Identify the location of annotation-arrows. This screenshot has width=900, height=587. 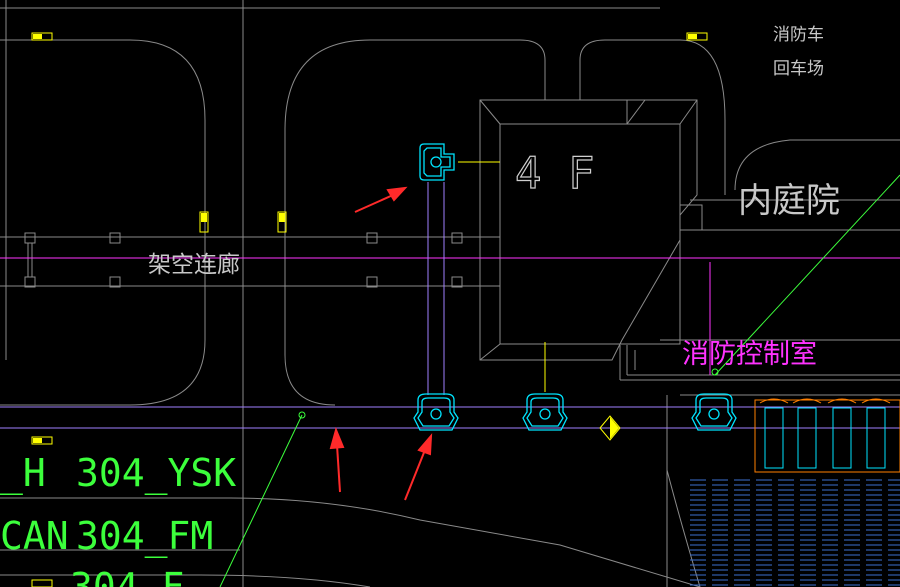
(381, 343).